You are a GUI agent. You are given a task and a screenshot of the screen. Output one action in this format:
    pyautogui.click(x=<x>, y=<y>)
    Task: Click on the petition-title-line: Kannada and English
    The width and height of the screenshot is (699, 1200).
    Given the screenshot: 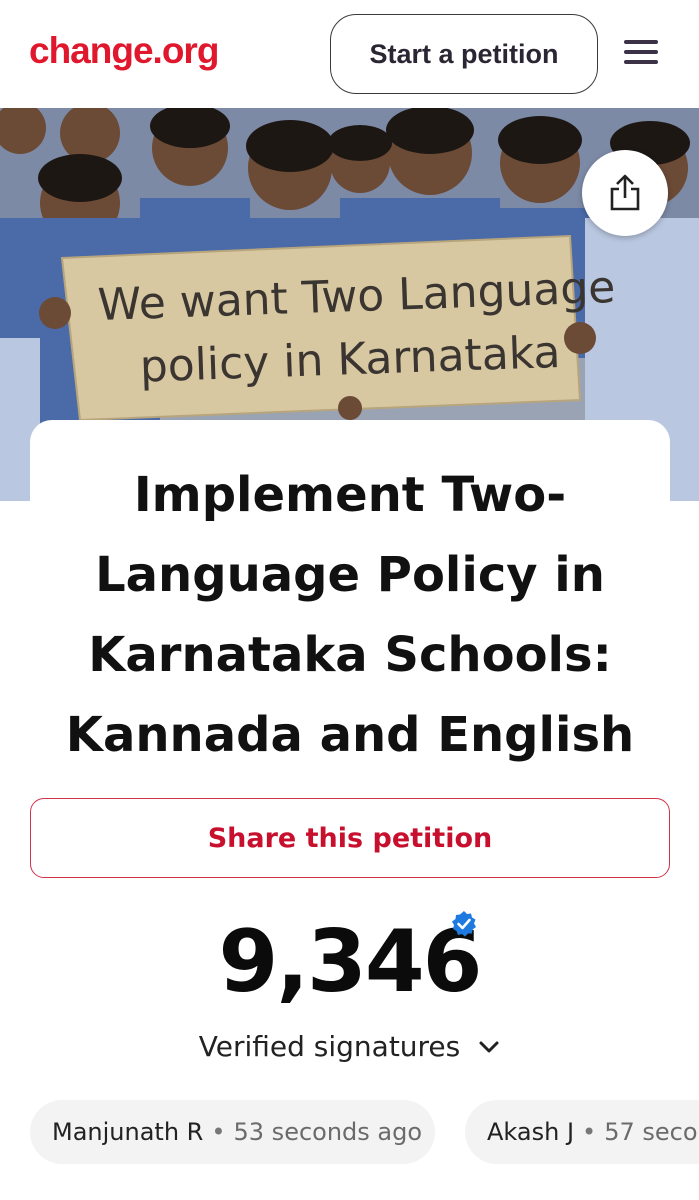 What is the action you would take?
    pyautogui.click(x=350, y=735)
    